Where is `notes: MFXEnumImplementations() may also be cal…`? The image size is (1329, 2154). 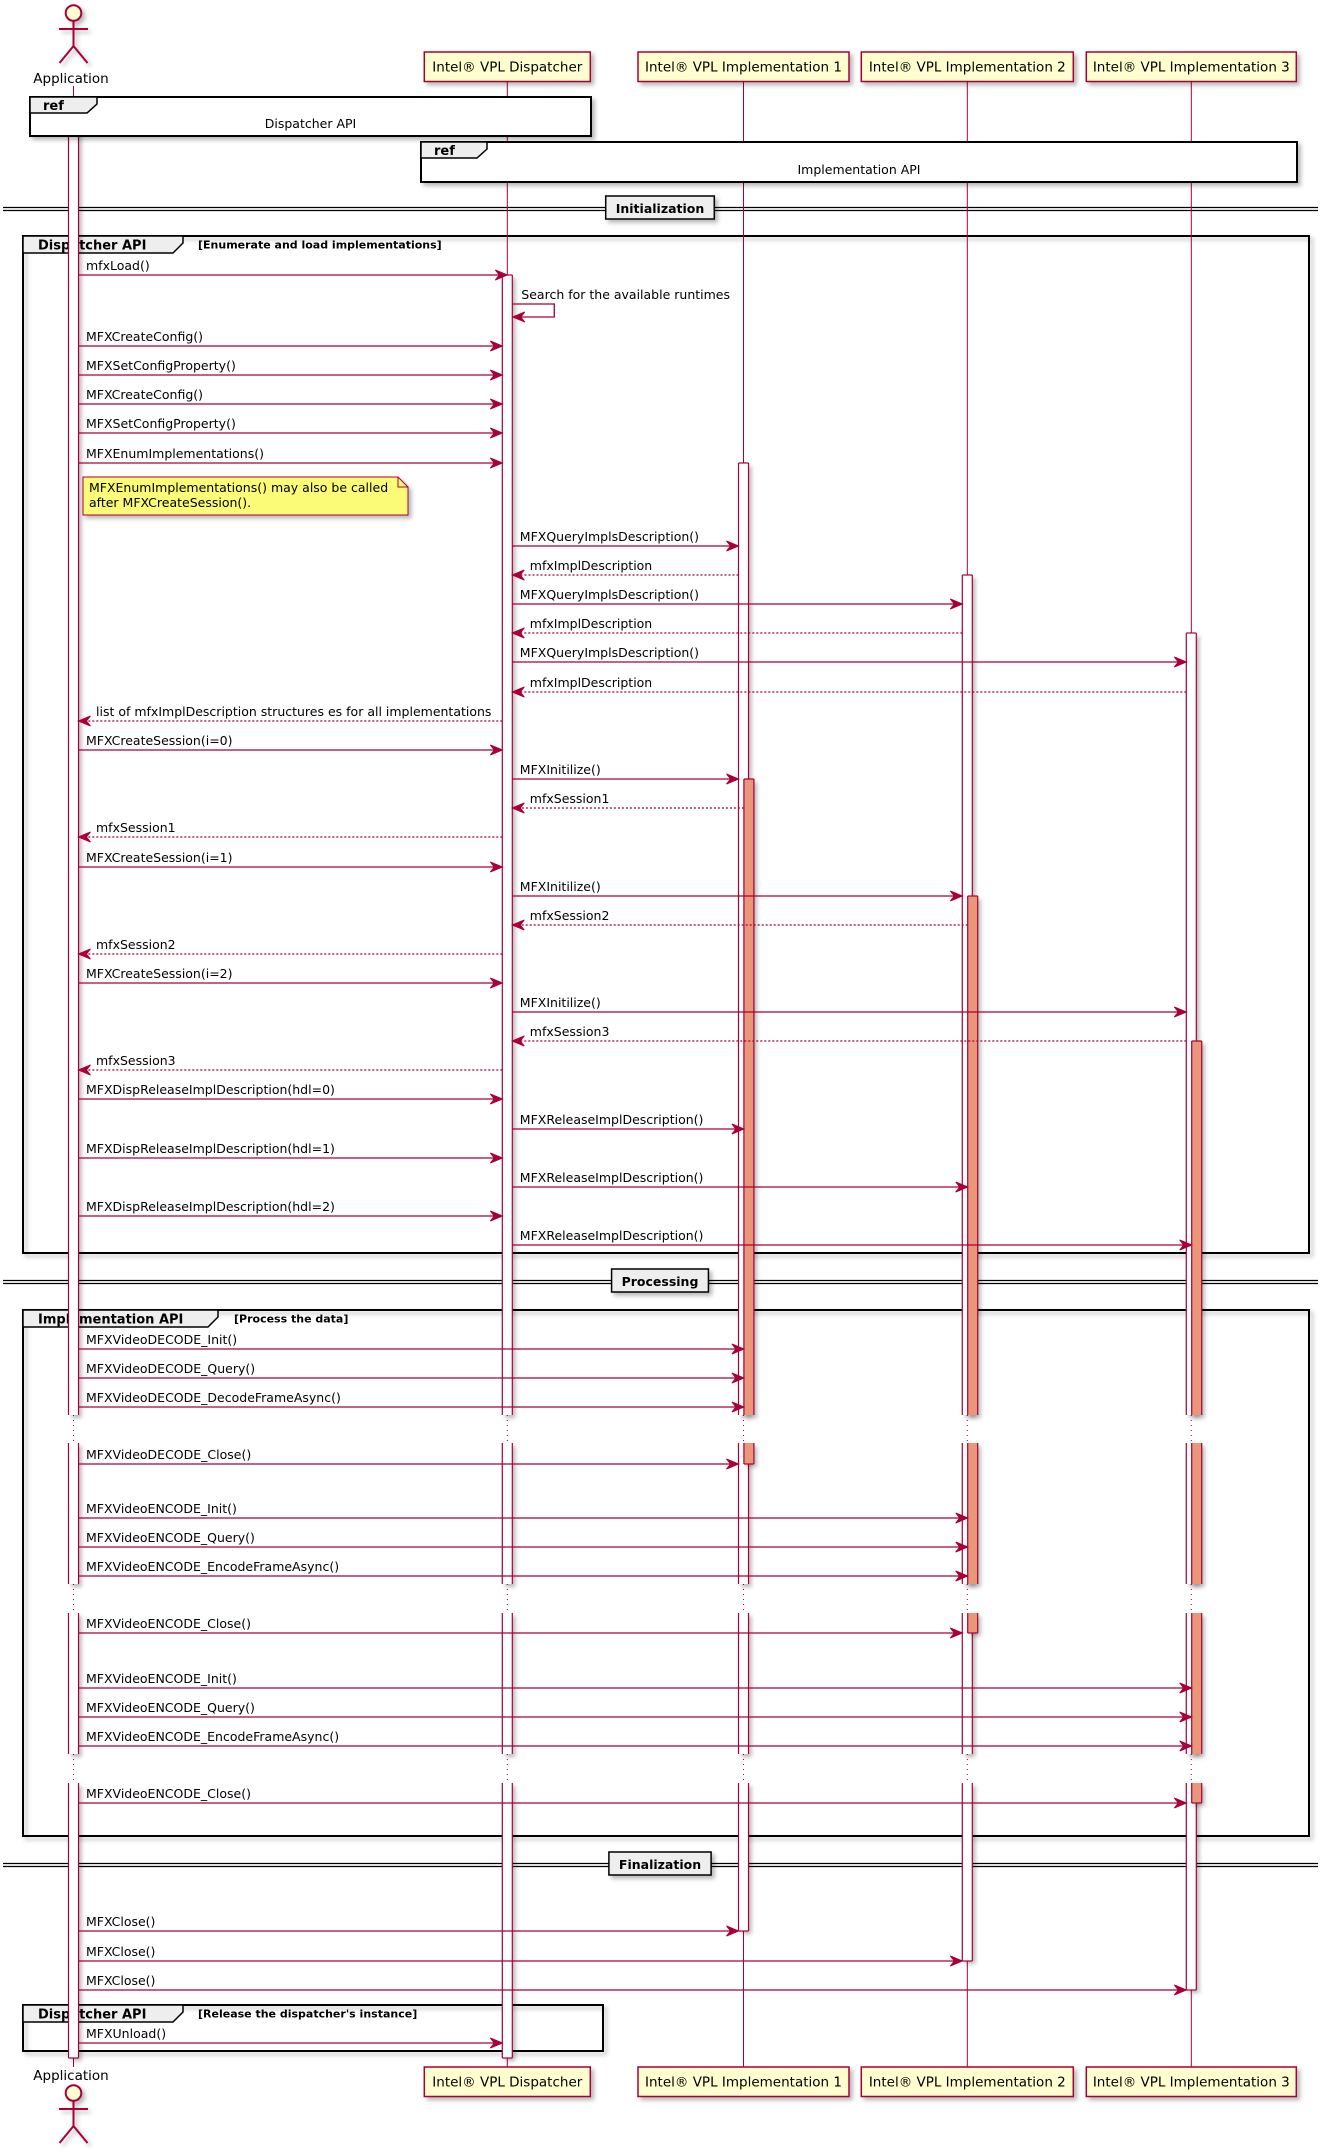 notes: MFXEnumImplementations() may also be cal… is located at coordinates (245, 496).